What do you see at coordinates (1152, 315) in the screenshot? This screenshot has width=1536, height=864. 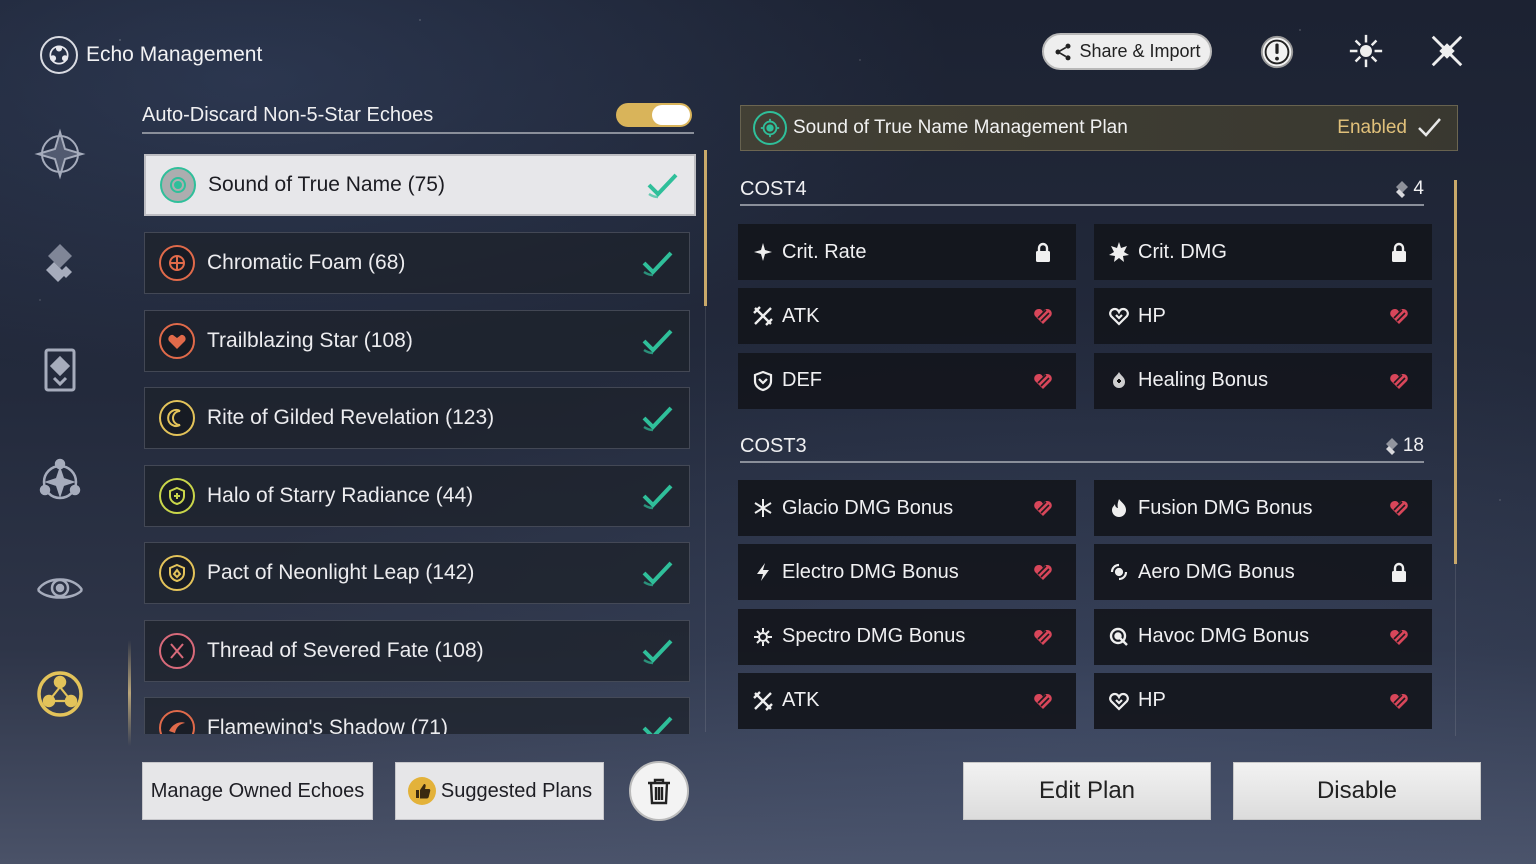 I see `stat-name: HP` at bounding box center [1152, 315].